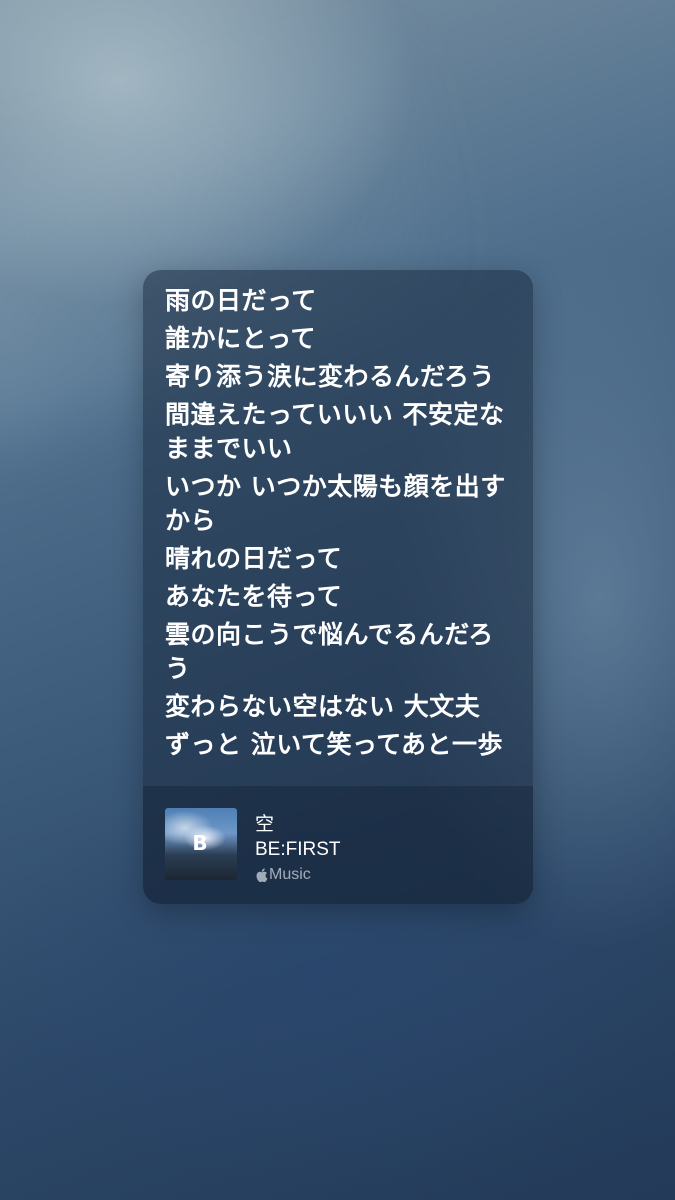  What do you see at coordinates (323, 706) in the screenshot?
I see `lyric-line: 変わらない空はない 大文夫` at bounding box center [323, 706].